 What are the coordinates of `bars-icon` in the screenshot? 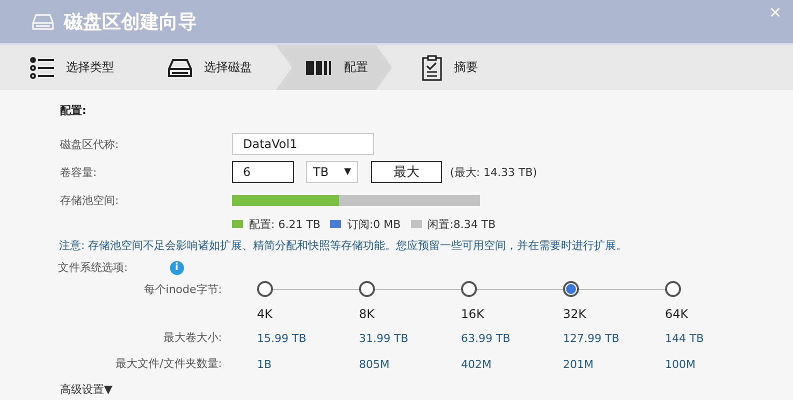 It's located at (319, 67).